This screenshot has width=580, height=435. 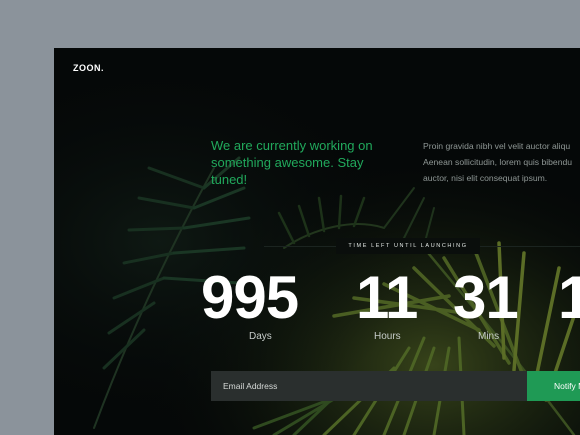 What do you see at coordinates (260, 336) in the screenshot?
I see `countdown-days-label: Days` at bounding box center [260, 336].